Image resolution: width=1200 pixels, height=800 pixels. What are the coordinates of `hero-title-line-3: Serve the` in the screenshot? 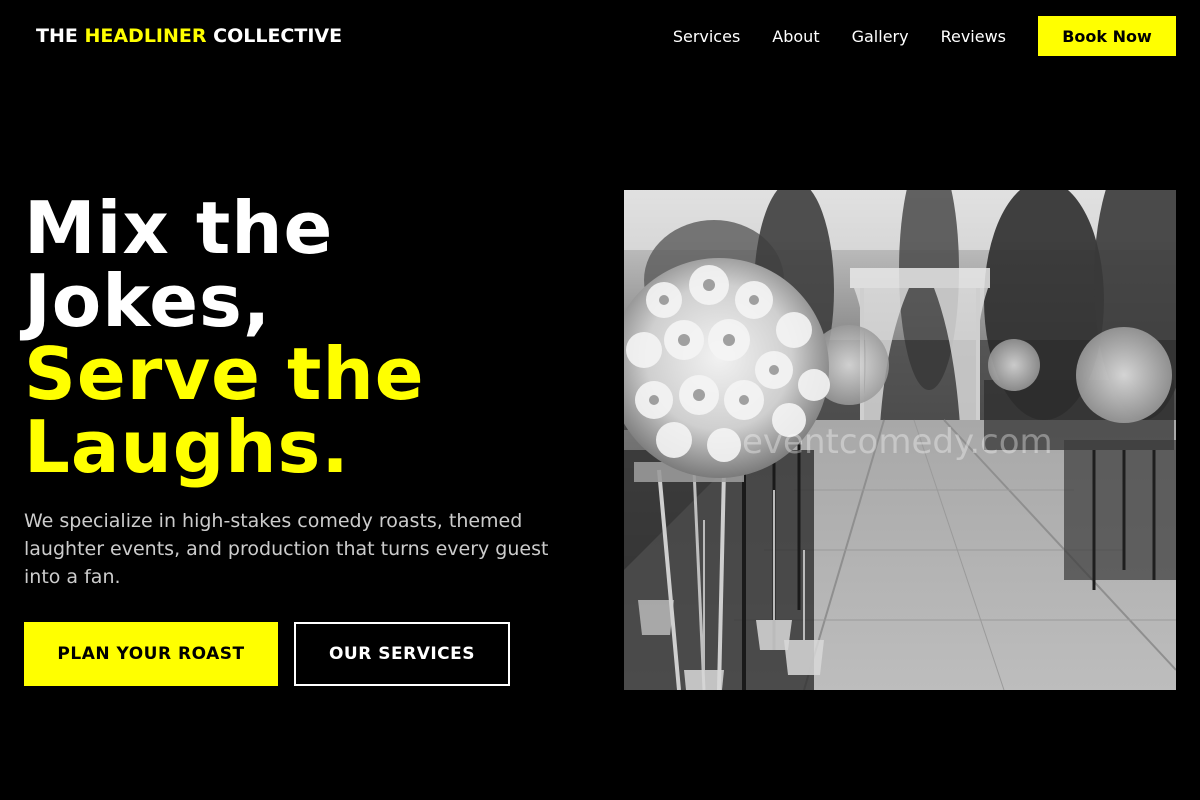 It's located at (224, 374).